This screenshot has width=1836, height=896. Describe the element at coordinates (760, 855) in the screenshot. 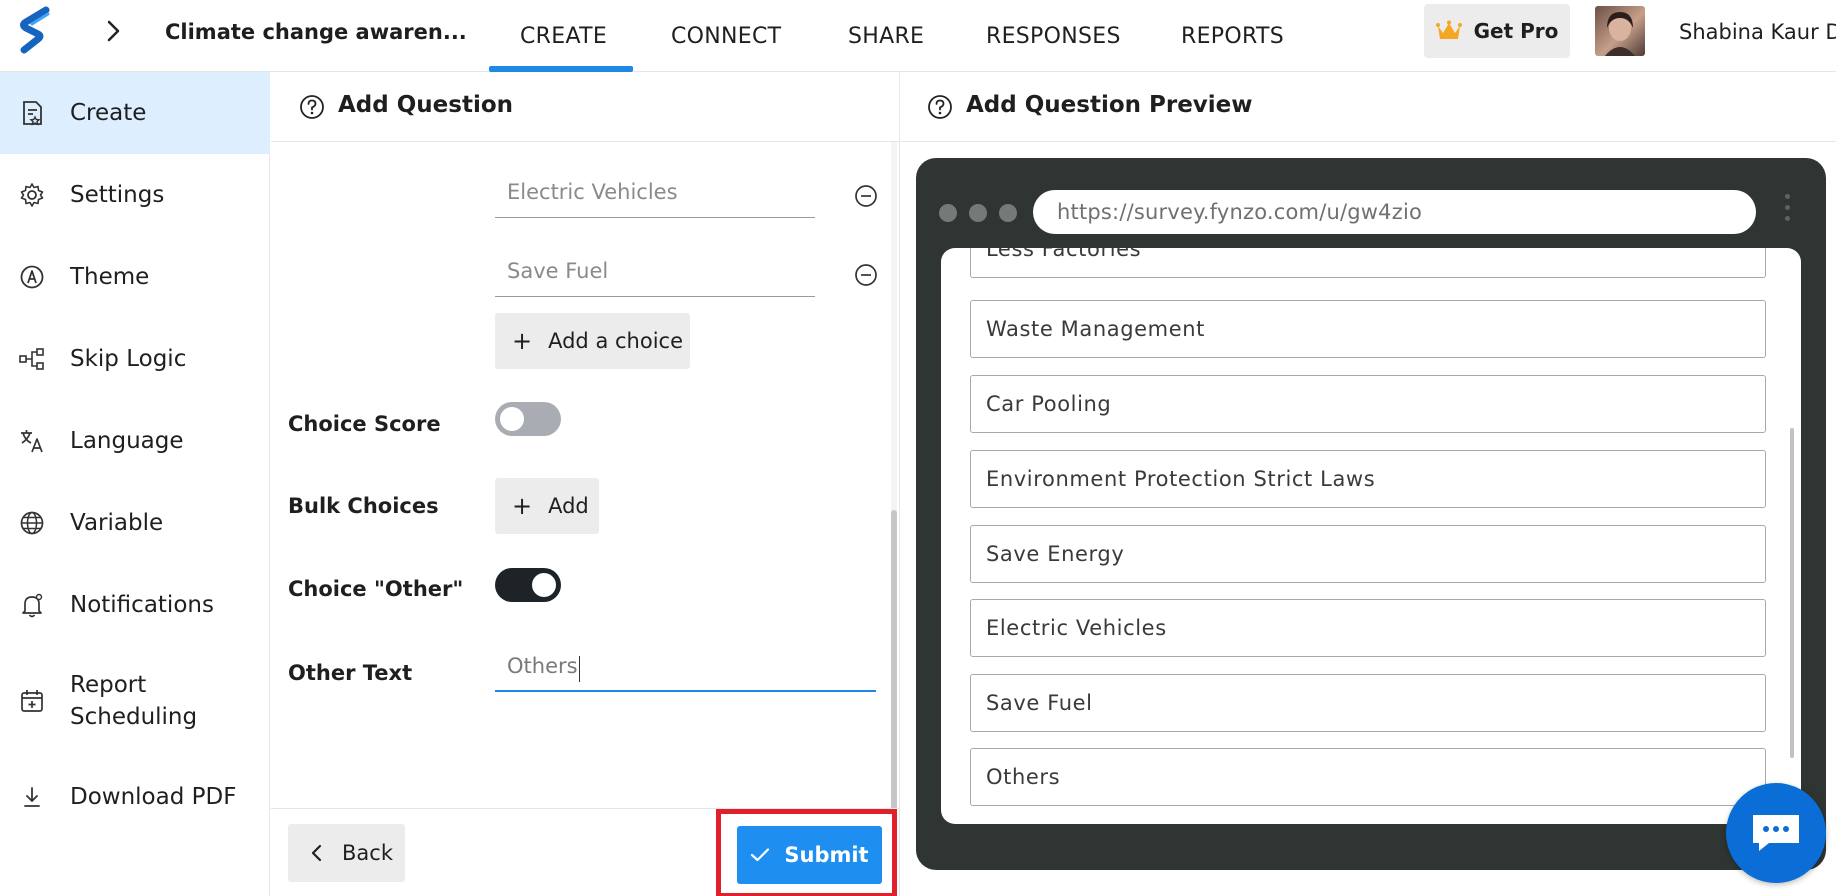

I see `check-icon` at that location.